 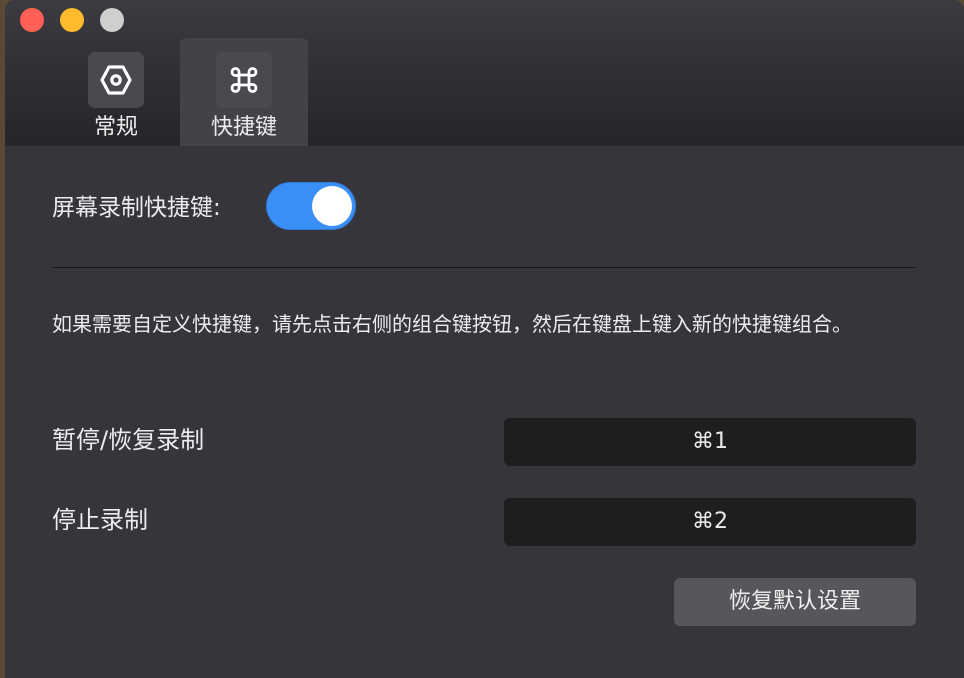 What do you see at coordinates (136, 208) in the screenshot?
I see `screen-recording-shortcut-label: 屏幕录制快捷键:` at bounding box center [136, 208].